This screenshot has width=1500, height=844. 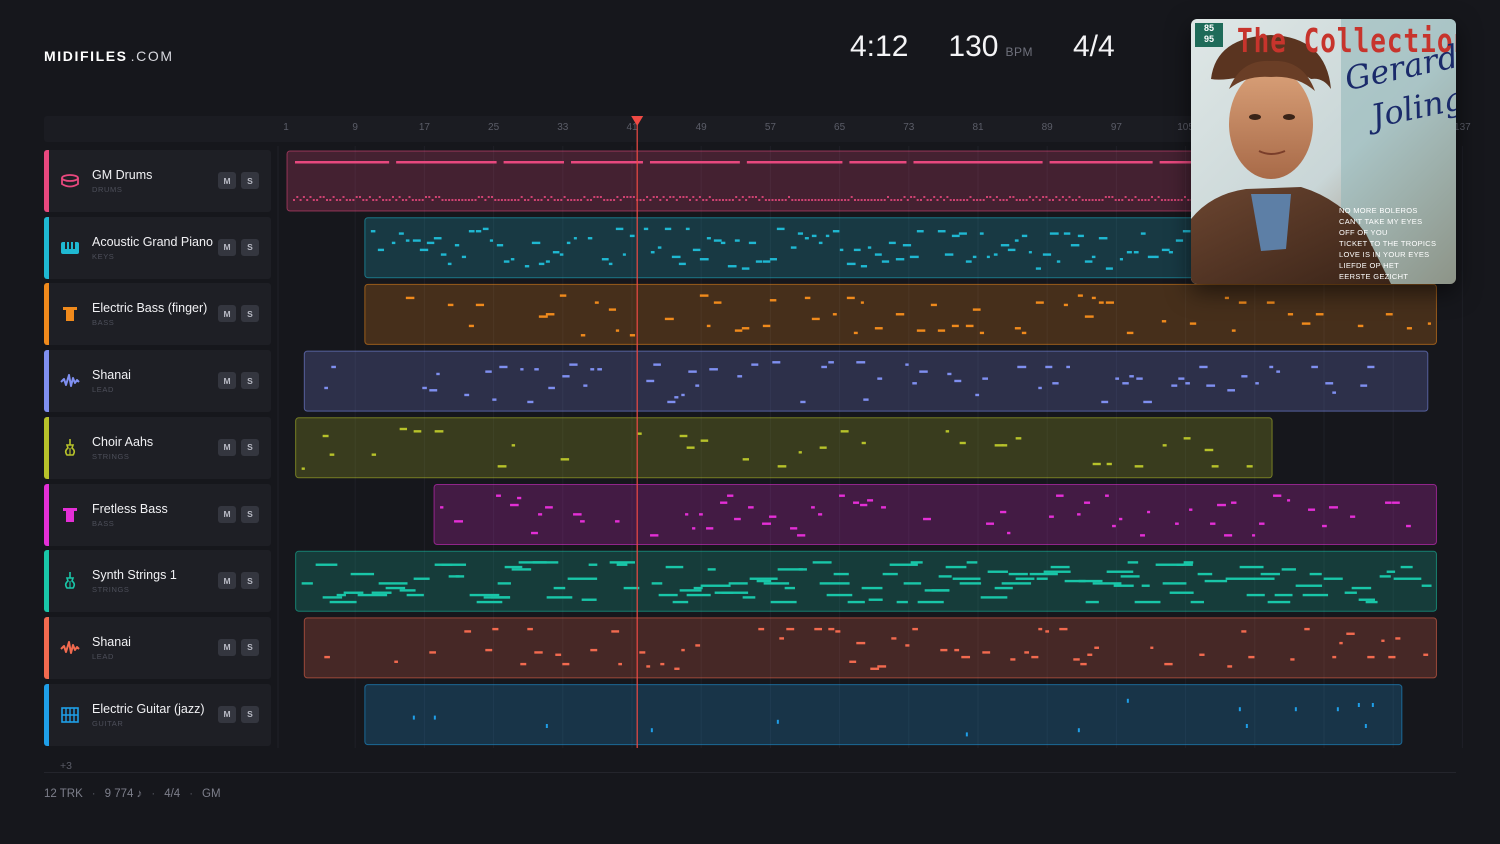 I want to click on footer-time-signature: 4/4, so click(x=172, y=794).